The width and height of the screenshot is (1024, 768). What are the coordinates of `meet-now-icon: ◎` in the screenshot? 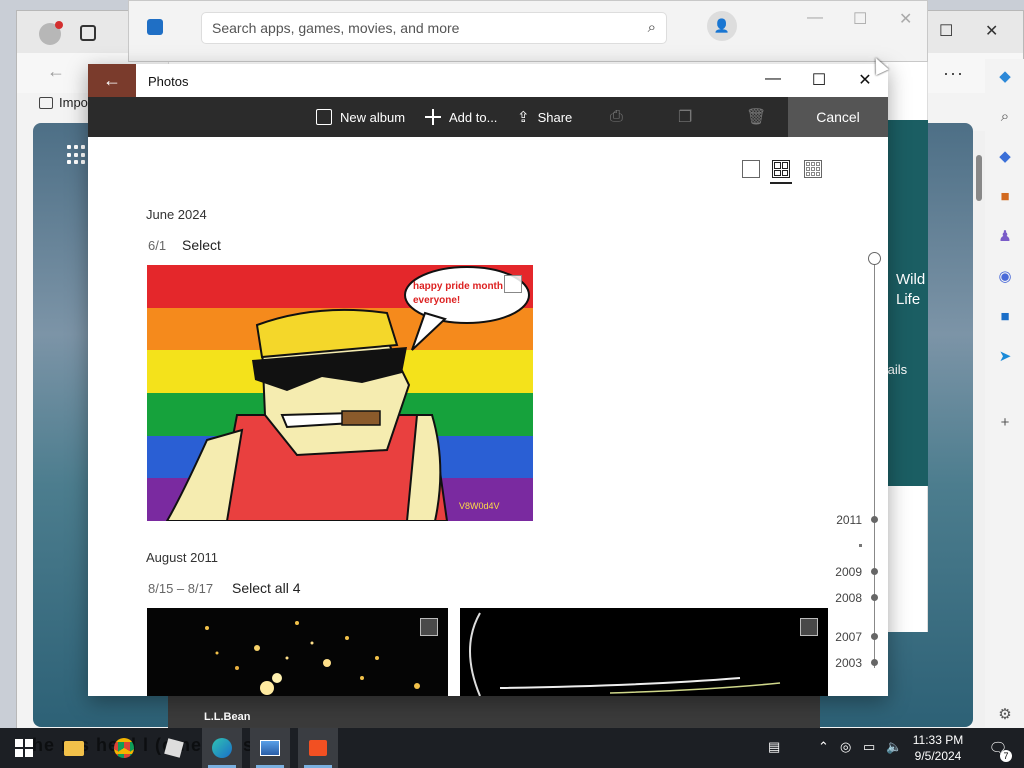 It's located at (845, 747).